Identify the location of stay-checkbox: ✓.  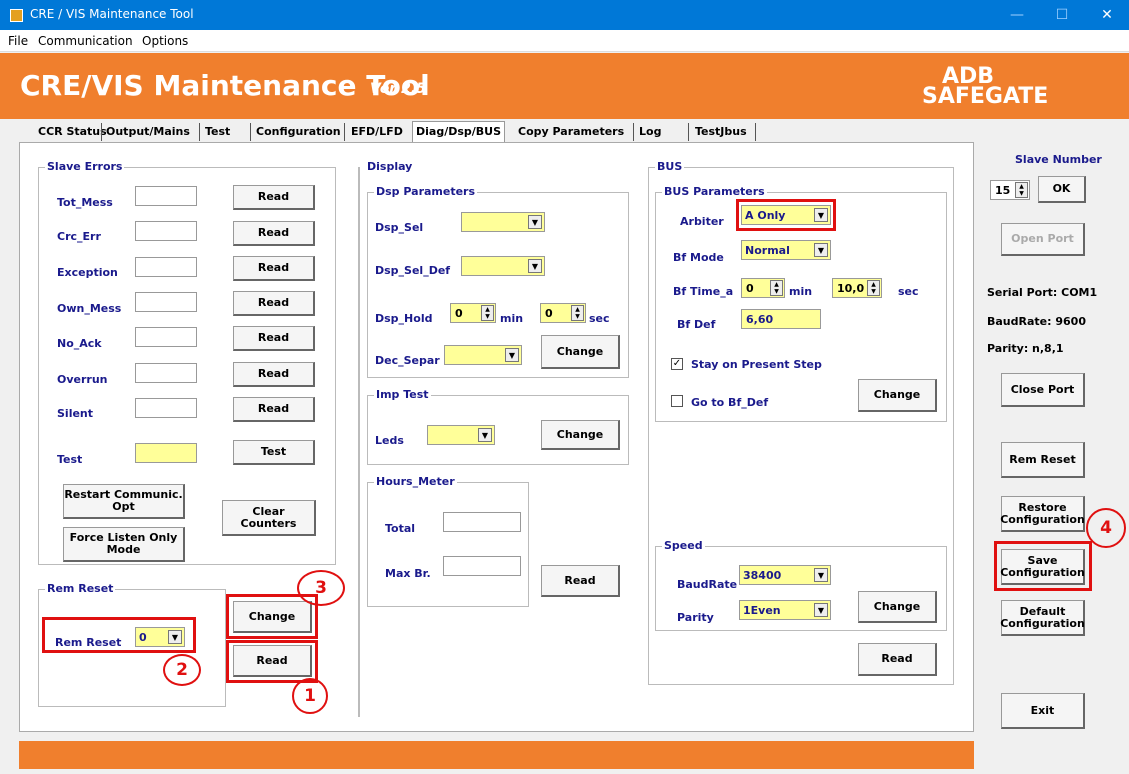
(677, 364).